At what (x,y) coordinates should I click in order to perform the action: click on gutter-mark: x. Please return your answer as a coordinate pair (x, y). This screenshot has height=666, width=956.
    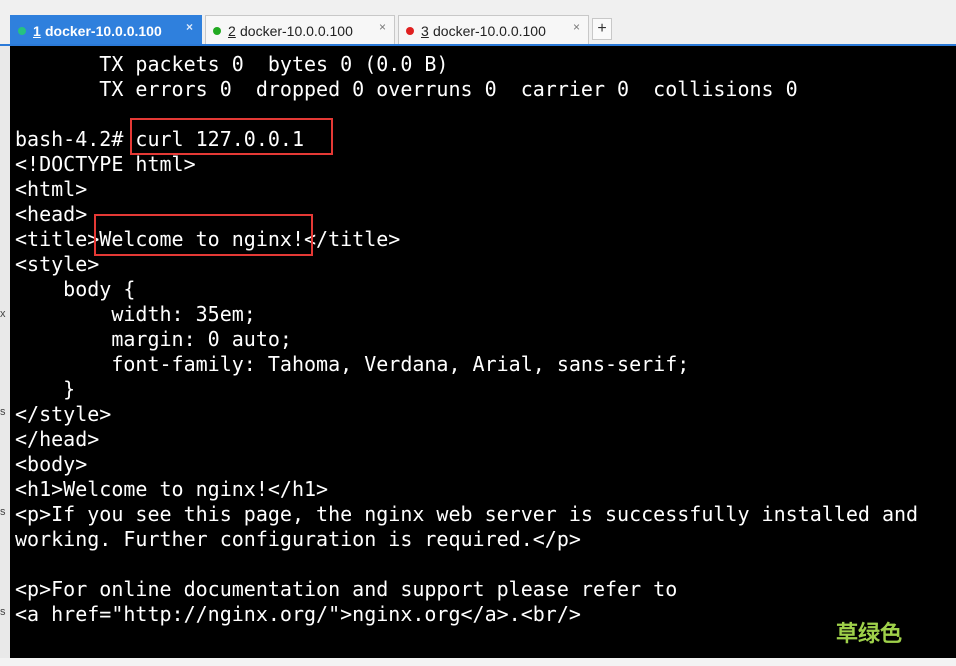
    Looking at the image, I should click on (3, 314).